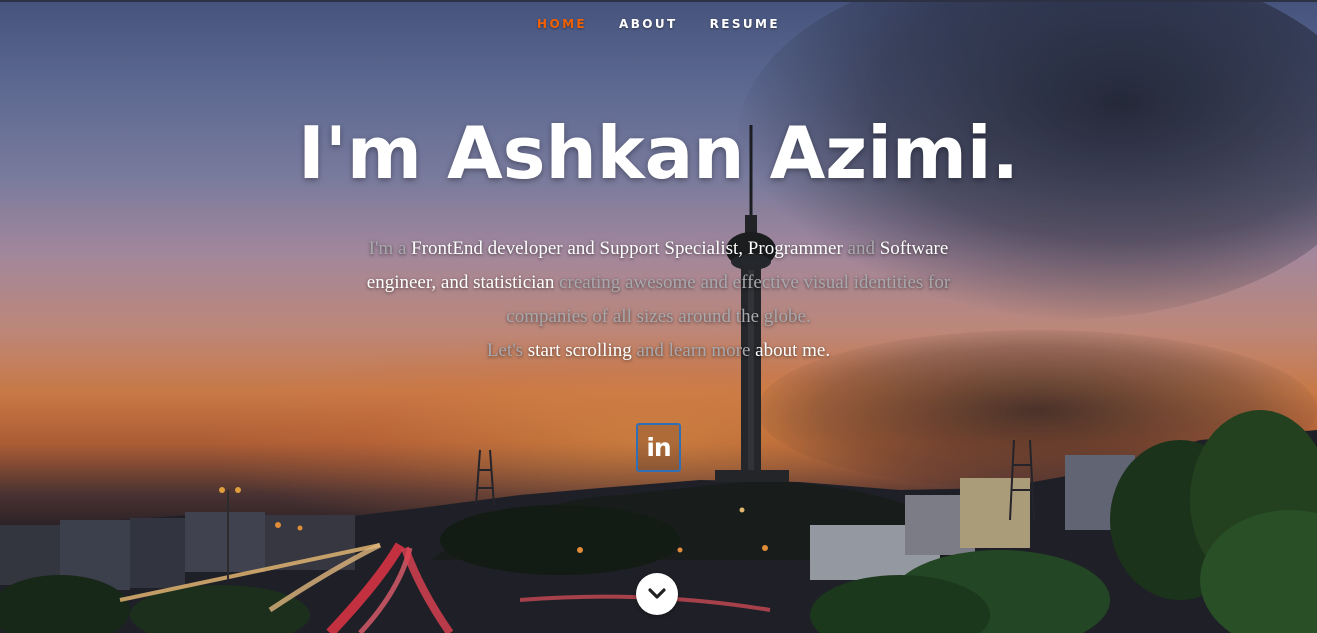 This screenshot has width=1317, height=633. Describe the element at coordinates (579, 350) in the screenshot. I see `intro-text-highlight: start scrolling` at that location.